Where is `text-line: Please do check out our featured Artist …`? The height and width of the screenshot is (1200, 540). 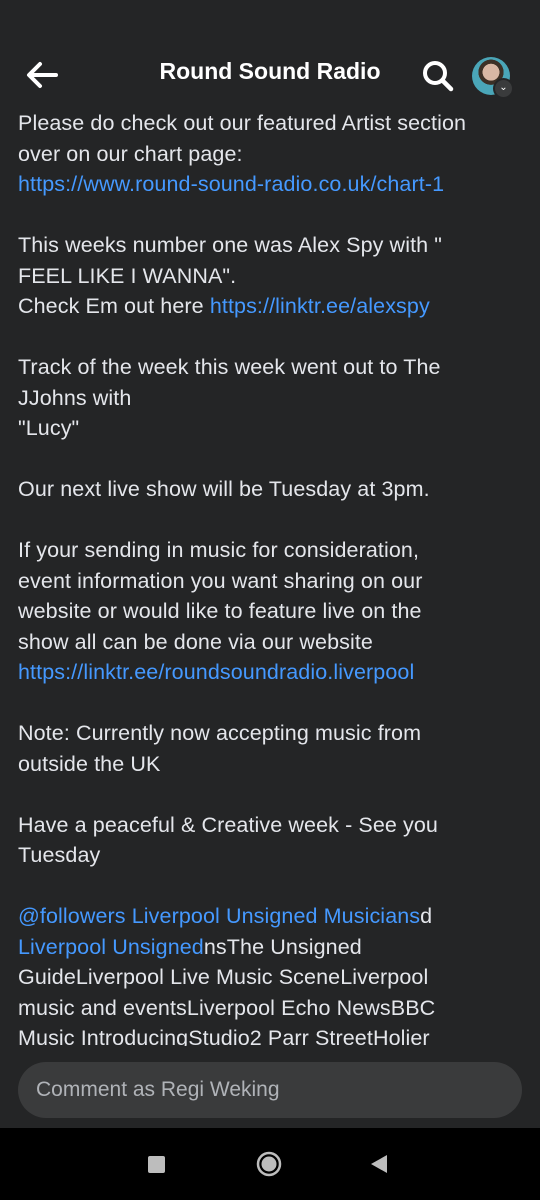 text-line: Please do check out our featured Artist … is located at coordinates (242, 123).